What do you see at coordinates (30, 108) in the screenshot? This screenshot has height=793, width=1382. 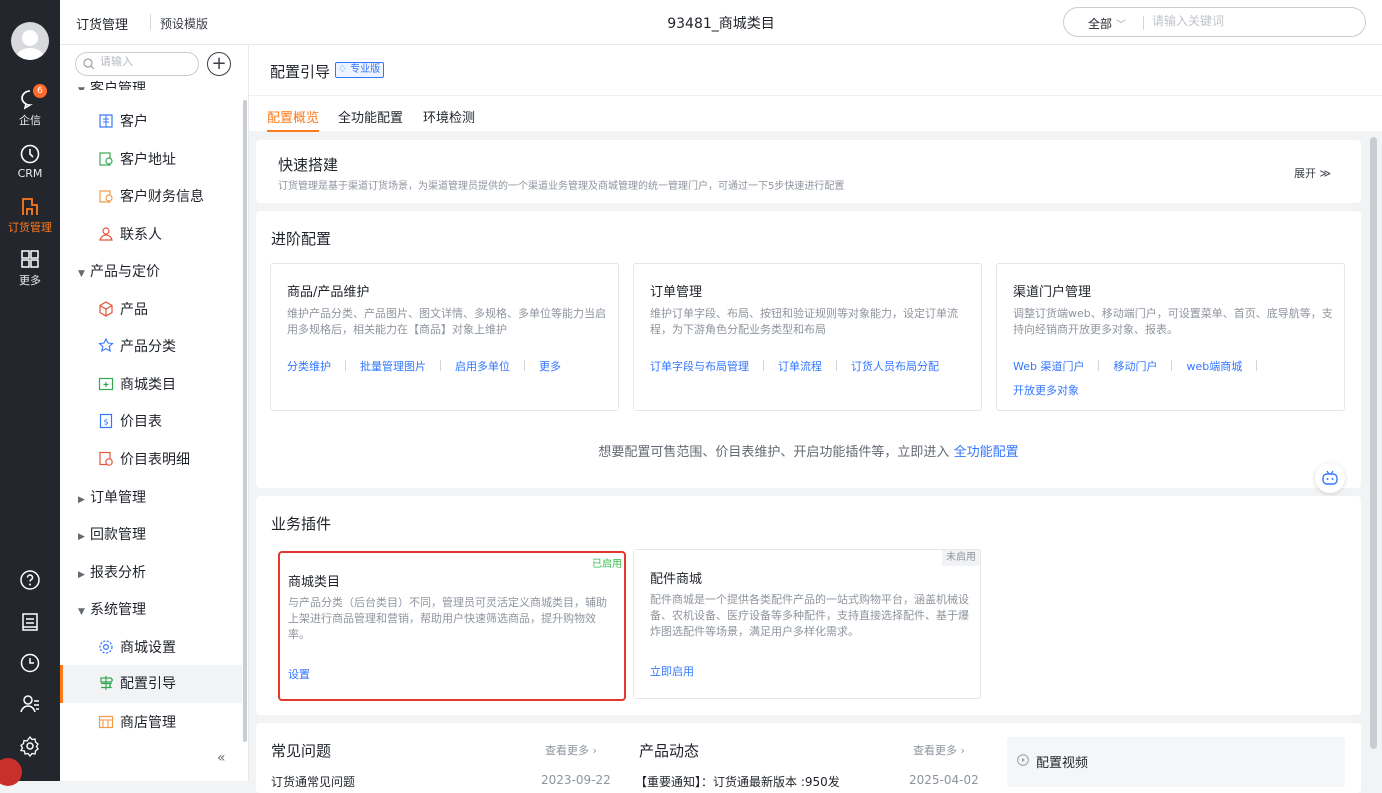 I see `rail-item-chat: 企信` at bounding box center [30, 108].